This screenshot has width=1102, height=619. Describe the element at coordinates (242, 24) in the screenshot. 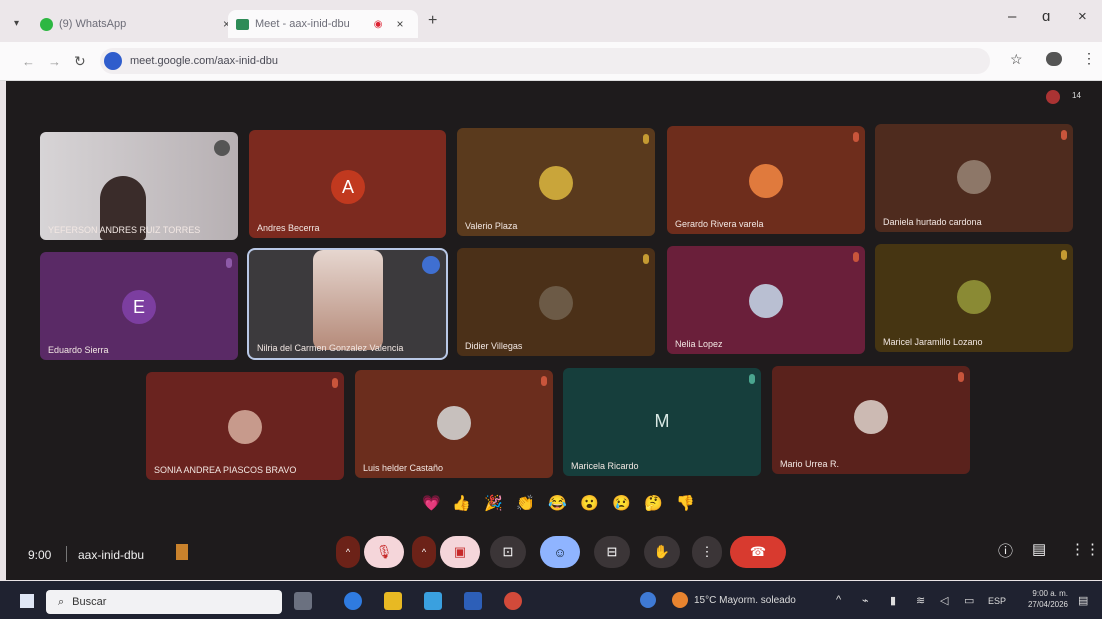

I see `meet-icon` at that location.